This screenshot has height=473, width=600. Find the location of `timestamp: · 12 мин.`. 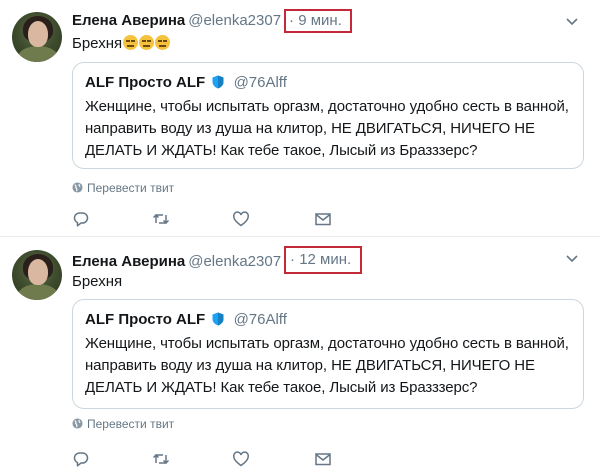

timestamp: · 12 мин. is located at coordinates (323, 260).